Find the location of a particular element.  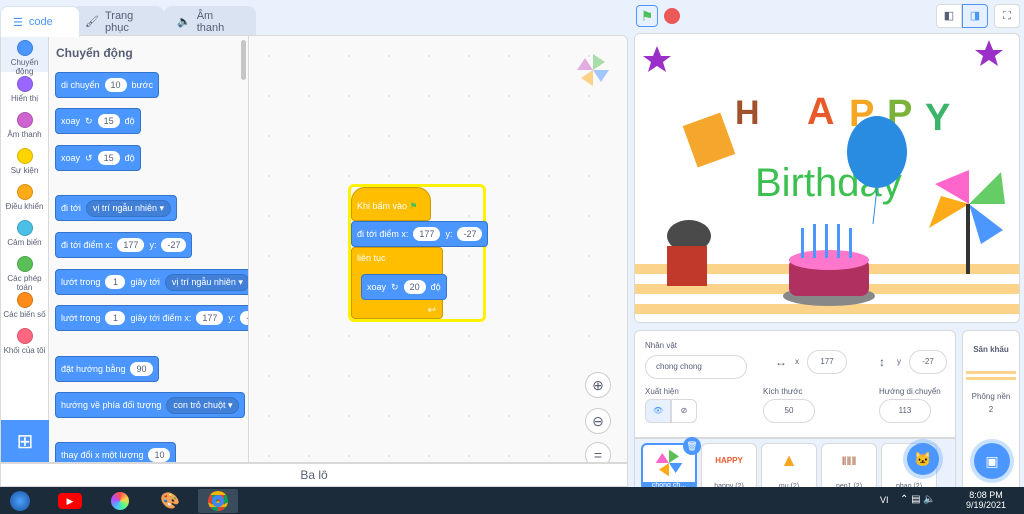

block-move-steps: di chuyển 10 bước is located at coordinates (107, 85).